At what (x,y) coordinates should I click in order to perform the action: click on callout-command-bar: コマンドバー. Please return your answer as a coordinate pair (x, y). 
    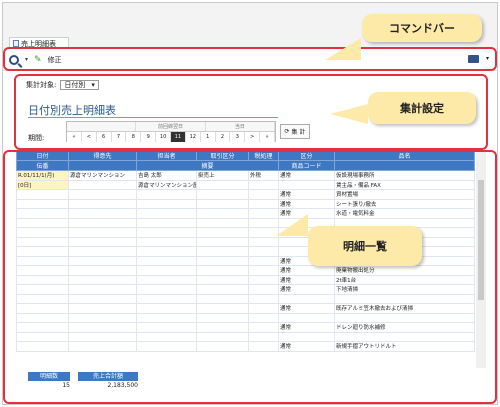
    Looking at the image, I should click on (422, 28).